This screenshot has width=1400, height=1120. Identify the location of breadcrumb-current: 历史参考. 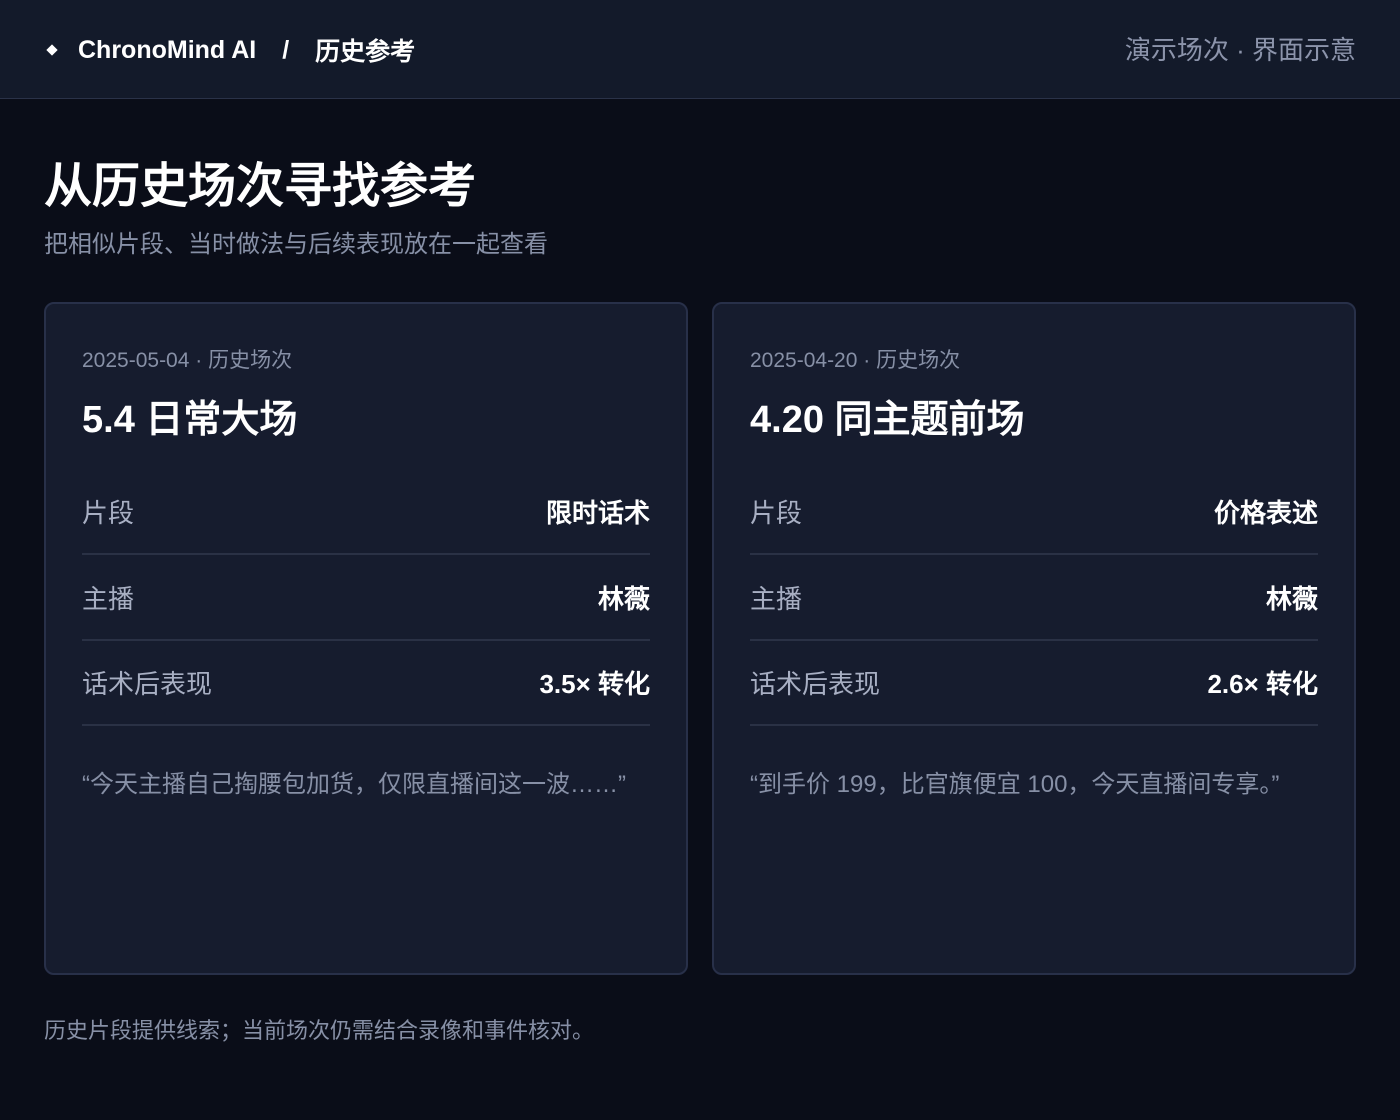
(365, 52).